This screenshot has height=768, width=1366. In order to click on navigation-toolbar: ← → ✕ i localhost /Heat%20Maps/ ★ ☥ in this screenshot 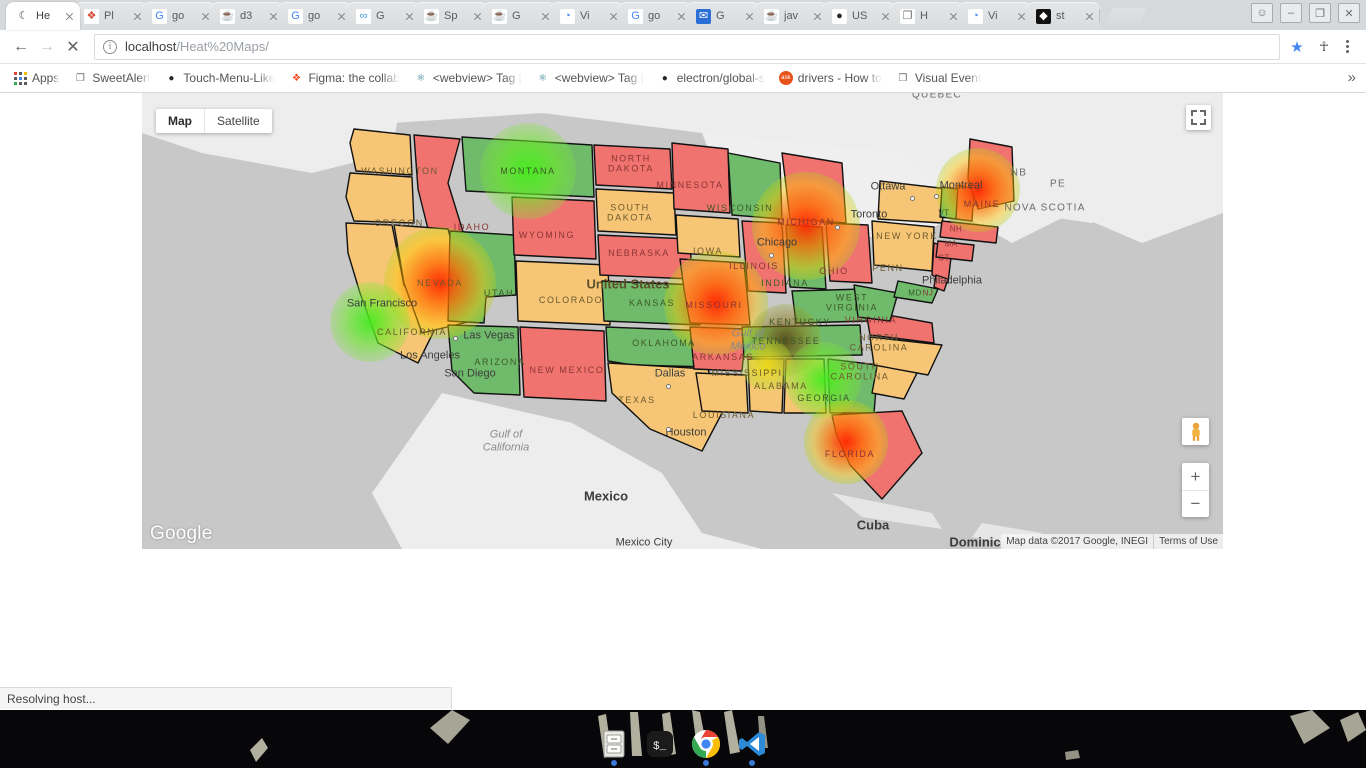, I will do `click(683, 47)`.